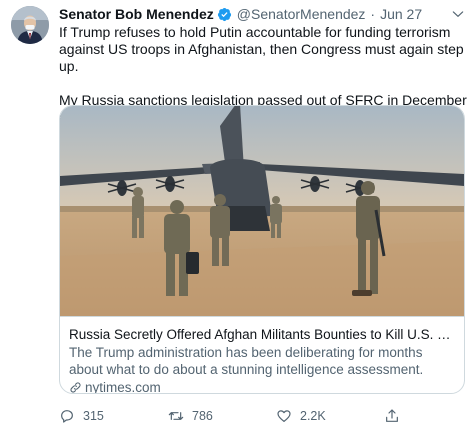 The width and height of the screenshot is (475, 429). What do you see at coordinates (284, 416) in the screenshot?
I see `heart-icon` at bounding box center [284, 416].